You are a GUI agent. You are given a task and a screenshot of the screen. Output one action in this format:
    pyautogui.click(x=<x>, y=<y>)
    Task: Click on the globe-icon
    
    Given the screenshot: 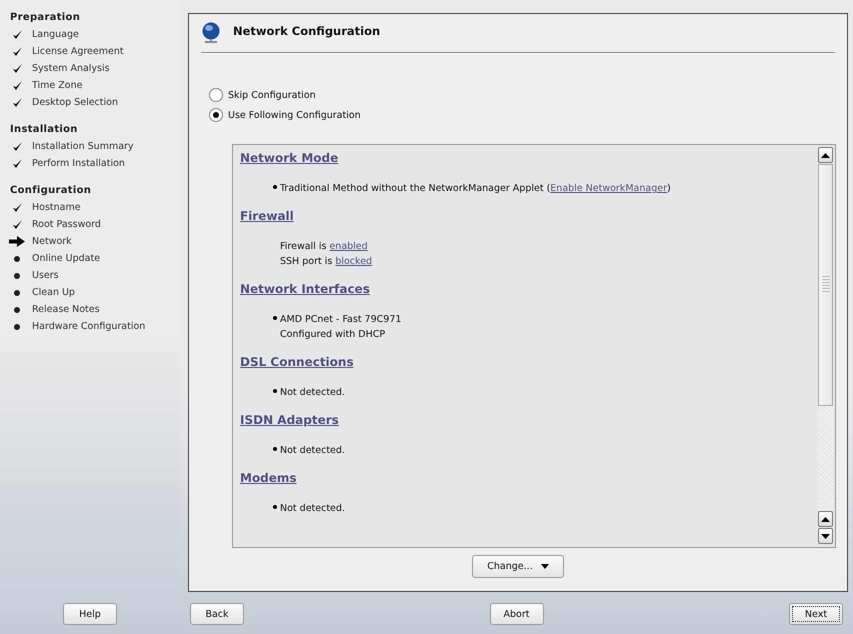 What is the action you would take?
    pyautogui.click(x=211, y=34)
    